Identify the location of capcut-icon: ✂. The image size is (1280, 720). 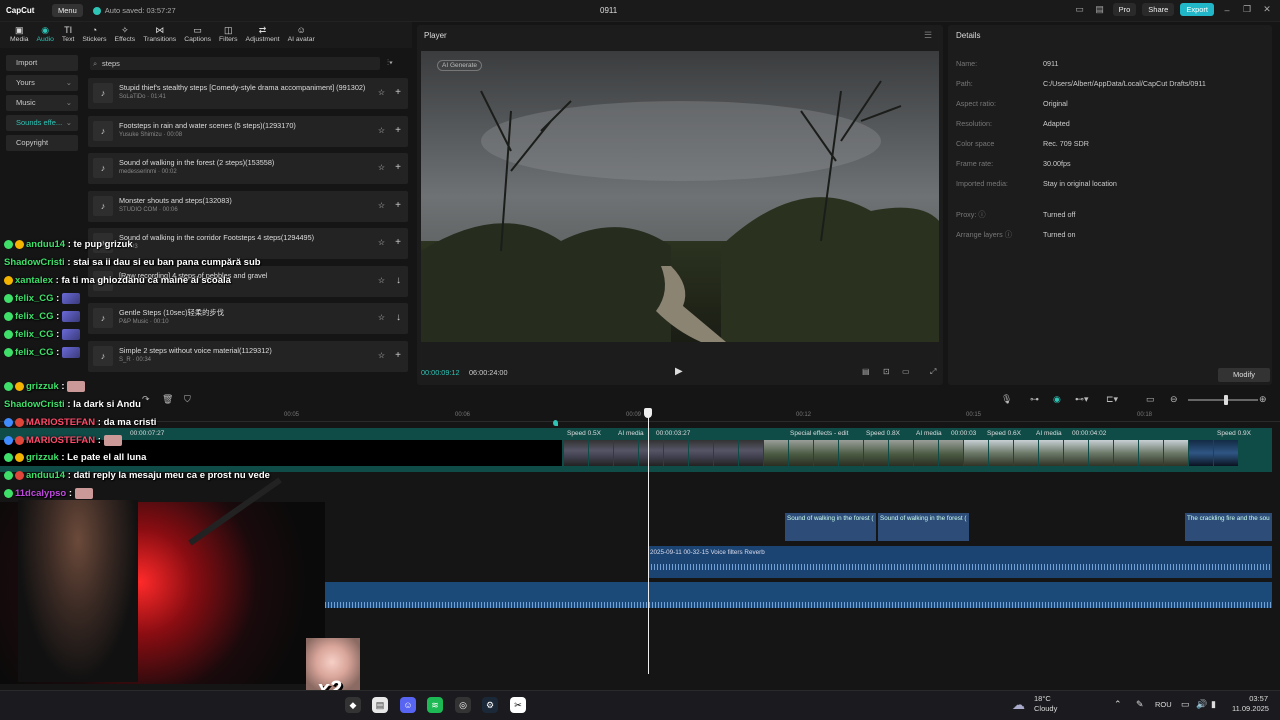
(518, 705).